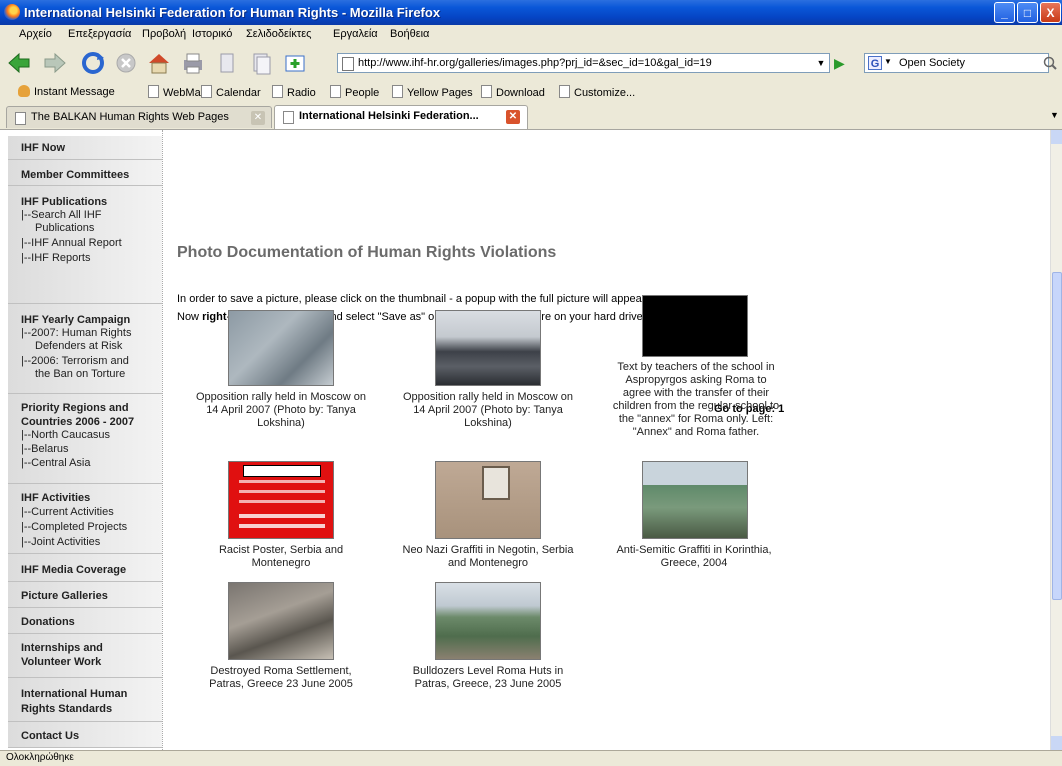 This screenshot has height=766, width=1062. I want to click on forward-arrow-icon, so click(55, 63).